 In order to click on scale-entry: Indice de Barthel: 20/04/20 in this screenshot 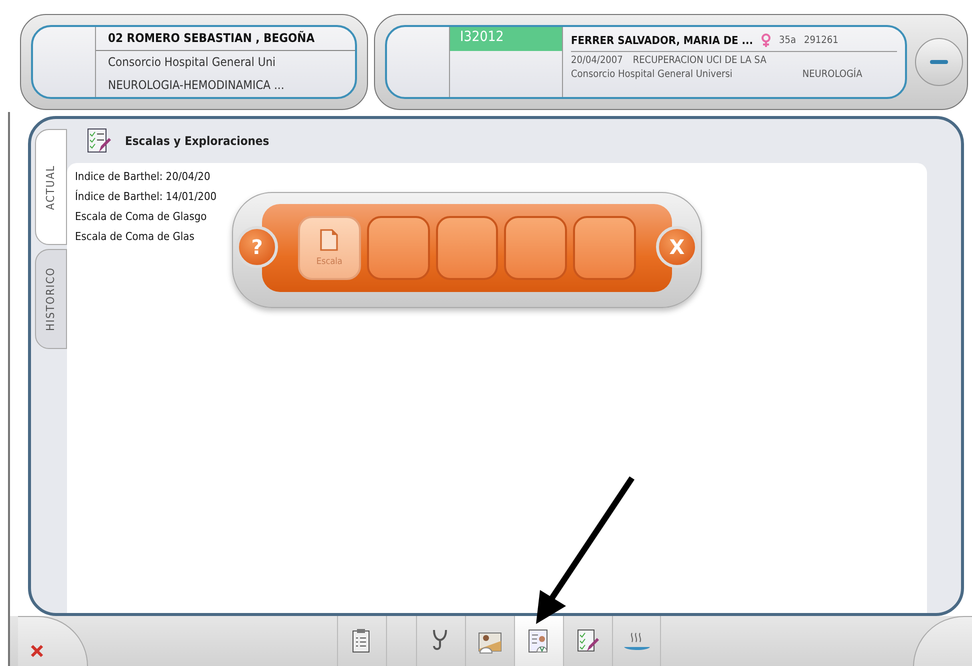, I will do `click(142, 177)`.